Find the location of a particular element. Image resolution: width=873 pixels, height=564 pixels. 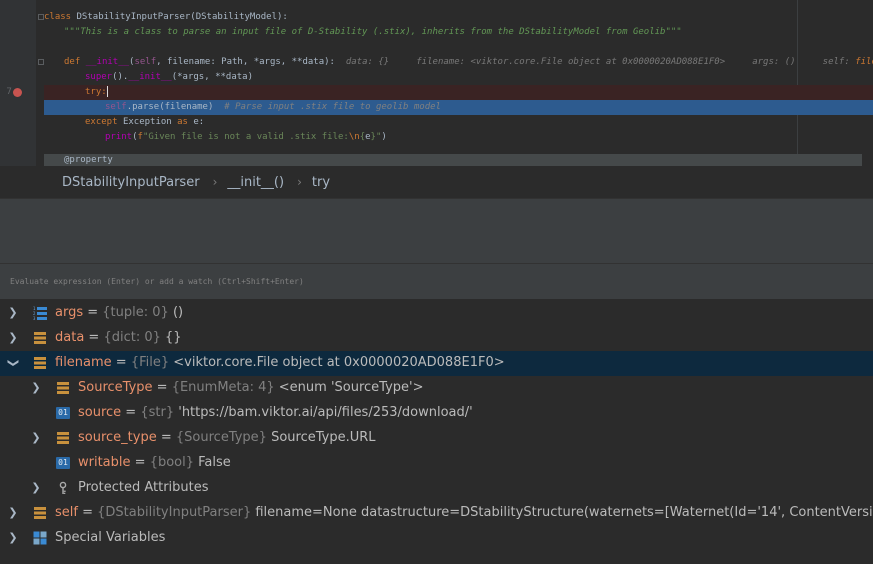

breadcrumb-item-block: try is located at coordinates (321, 182).